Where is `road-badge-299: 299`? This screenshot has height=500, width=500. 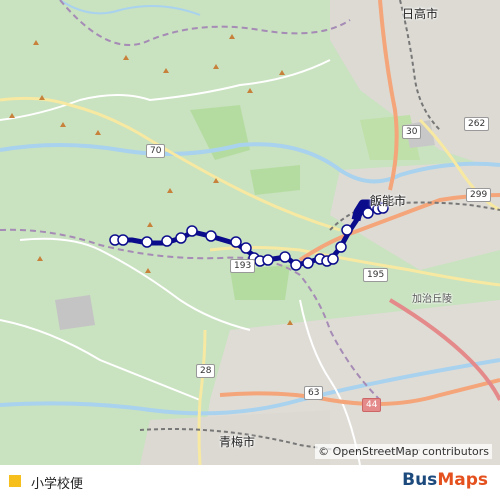 road-badge-299: 299 is located at coordinates (479, 195).